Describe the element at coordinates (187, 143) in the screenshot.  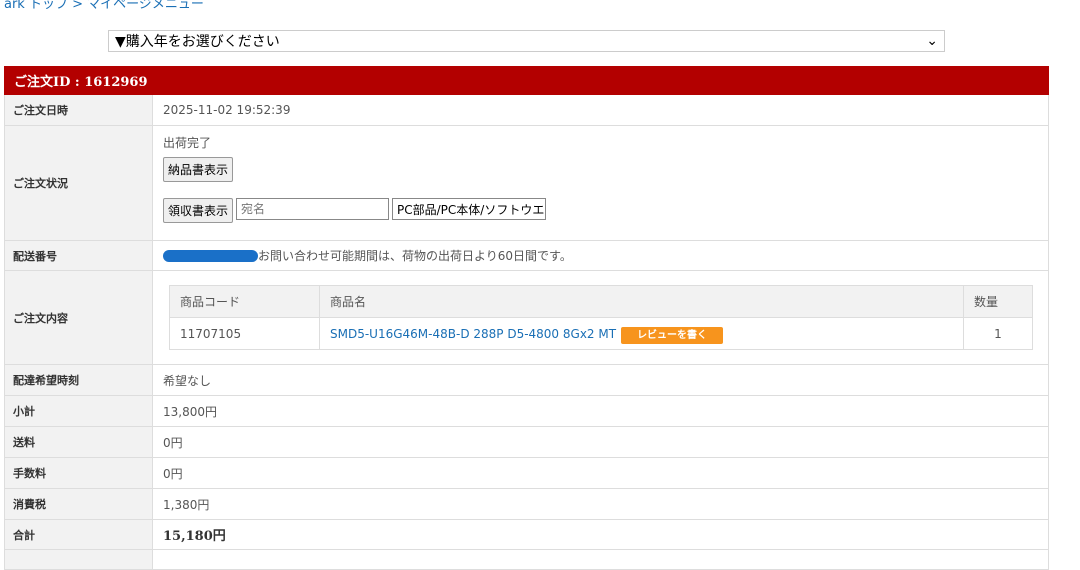
I see `order-status: 出荷完了` at that location.